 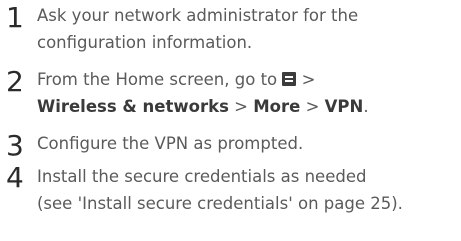 I want to click on step-text-line: Ask your network administrator for the, so click(x=198, y=15).